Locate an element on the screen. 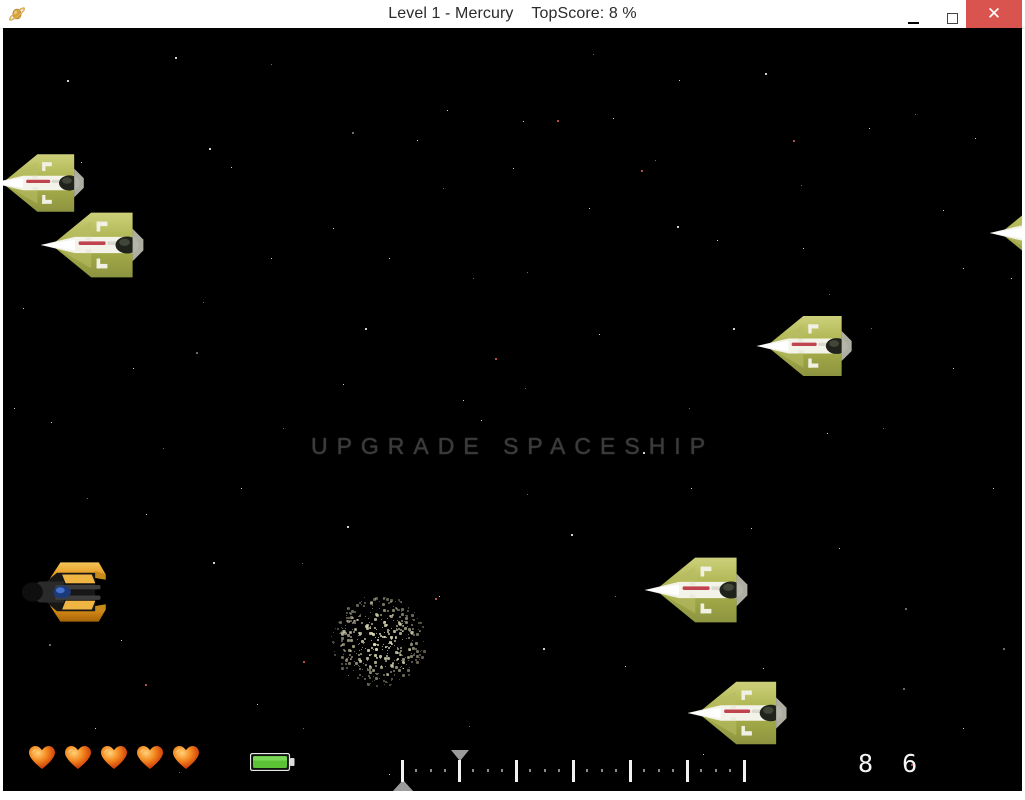 Image resolution: width=1025 pixels, height=800 pixels. score-display: 8 6 is located at coordinates (891, 763).